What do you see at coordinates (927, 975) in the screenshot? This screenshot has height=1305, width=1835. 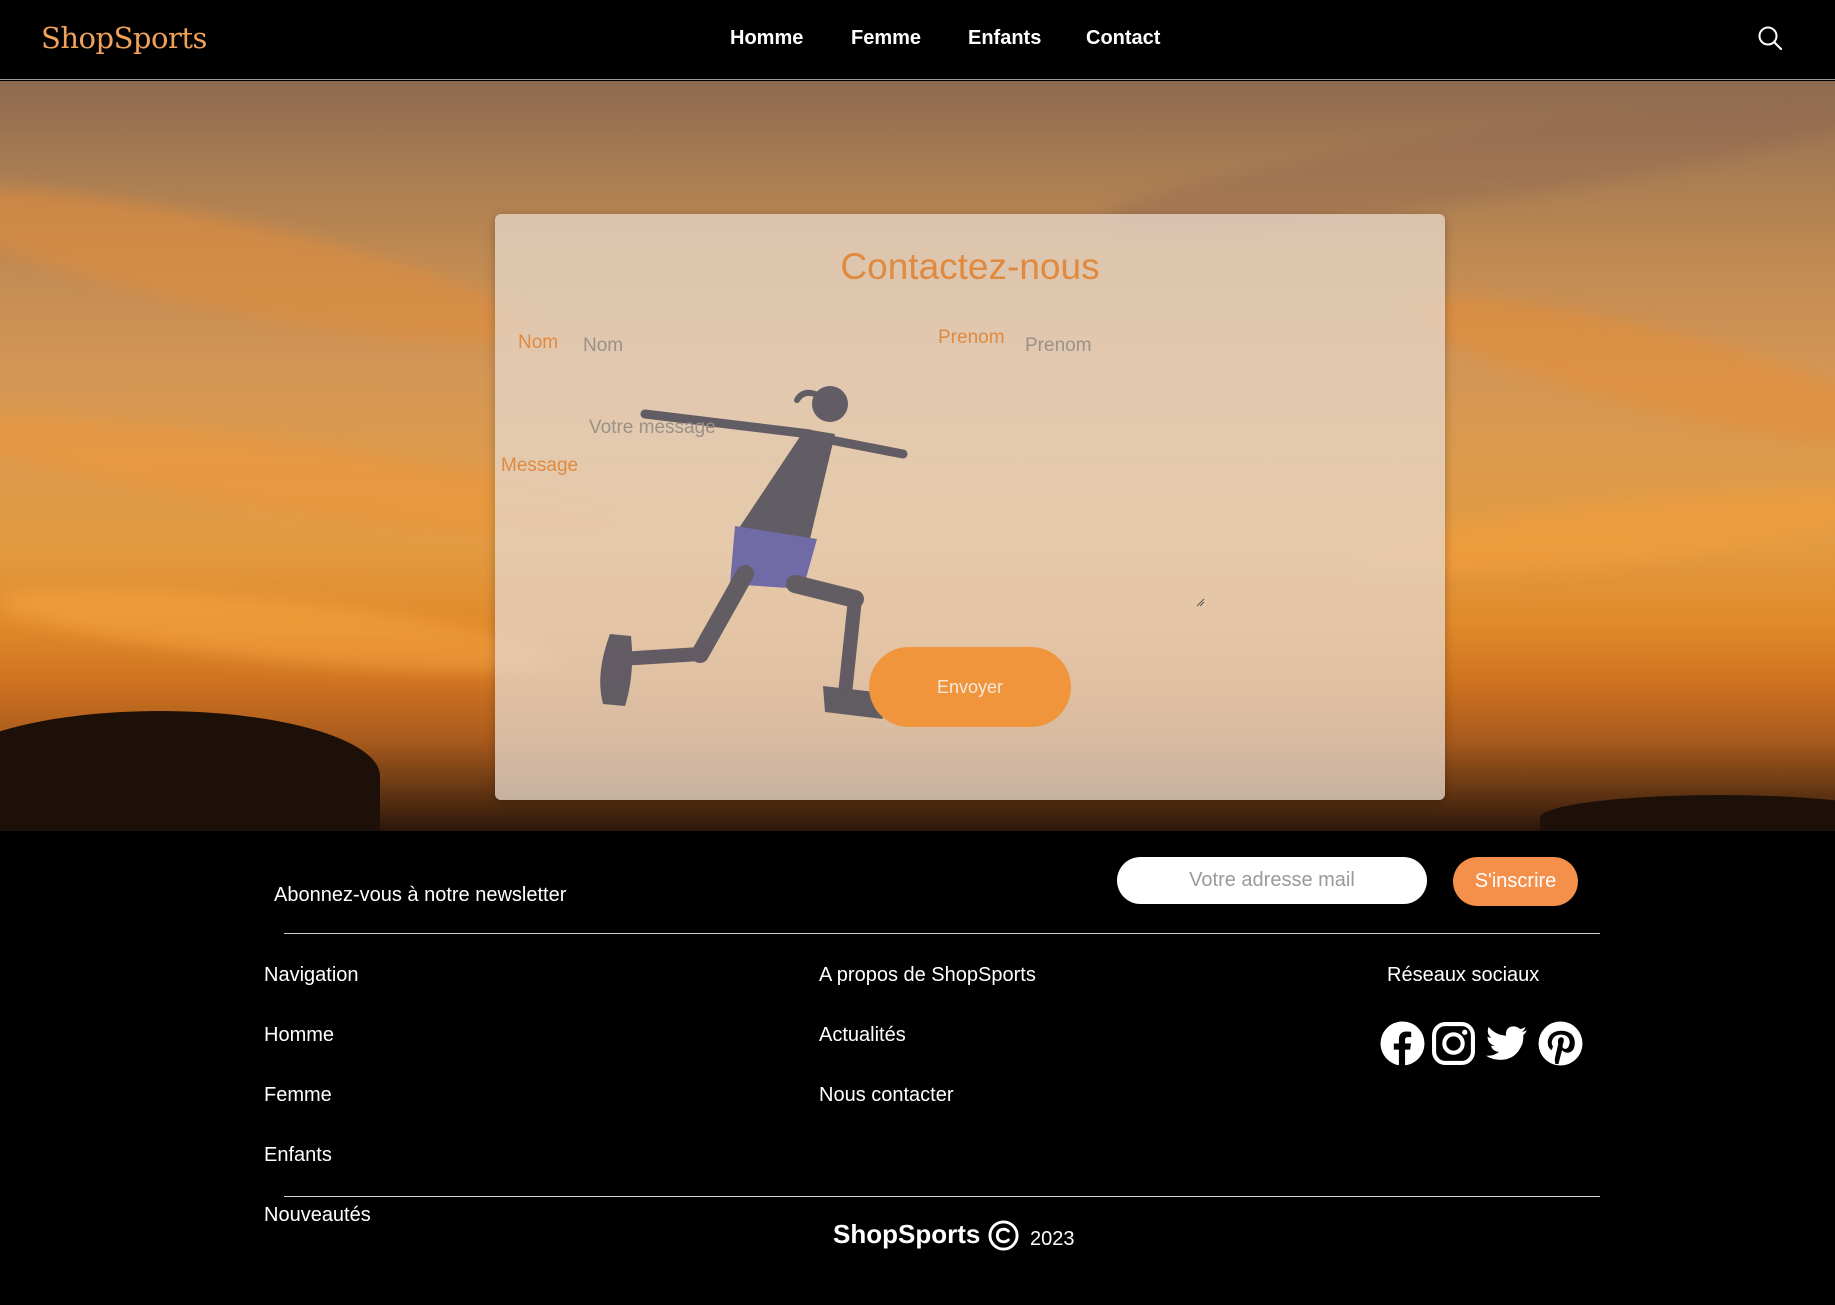 I see `about-heading: A propos de ShopSports` at bounding box center [927, 975].